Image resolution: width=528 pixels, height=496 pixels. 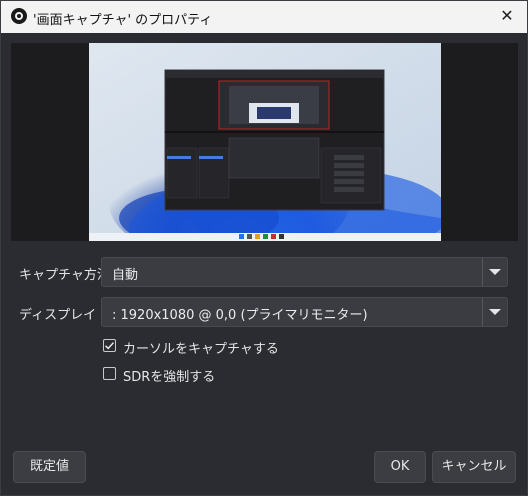 What do you see at coordinates (125, 275) in the screenshot?
I see `capture-method-value: 自動` at bounding box center [125, 275].